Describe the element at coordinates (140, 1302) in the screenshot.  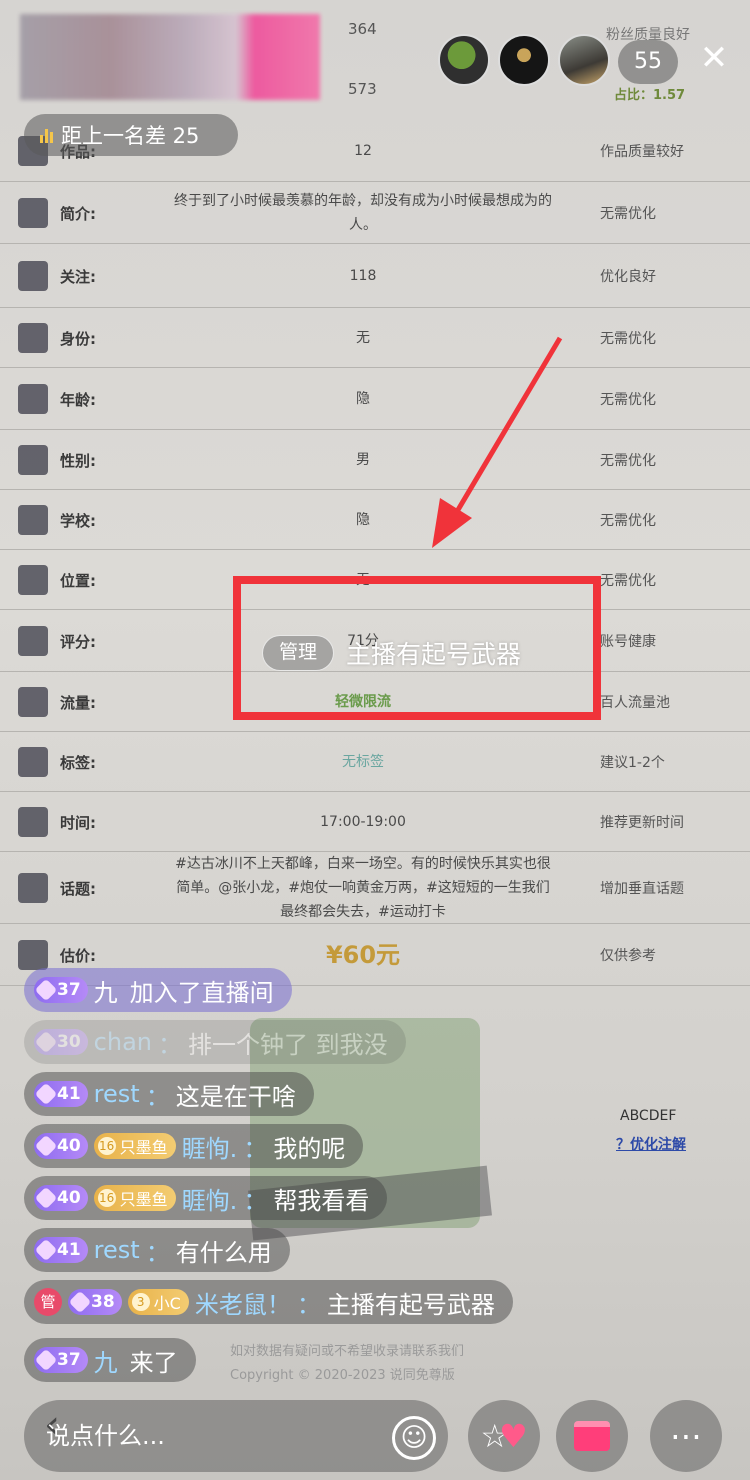
I see `fan-level: 3` at that location.